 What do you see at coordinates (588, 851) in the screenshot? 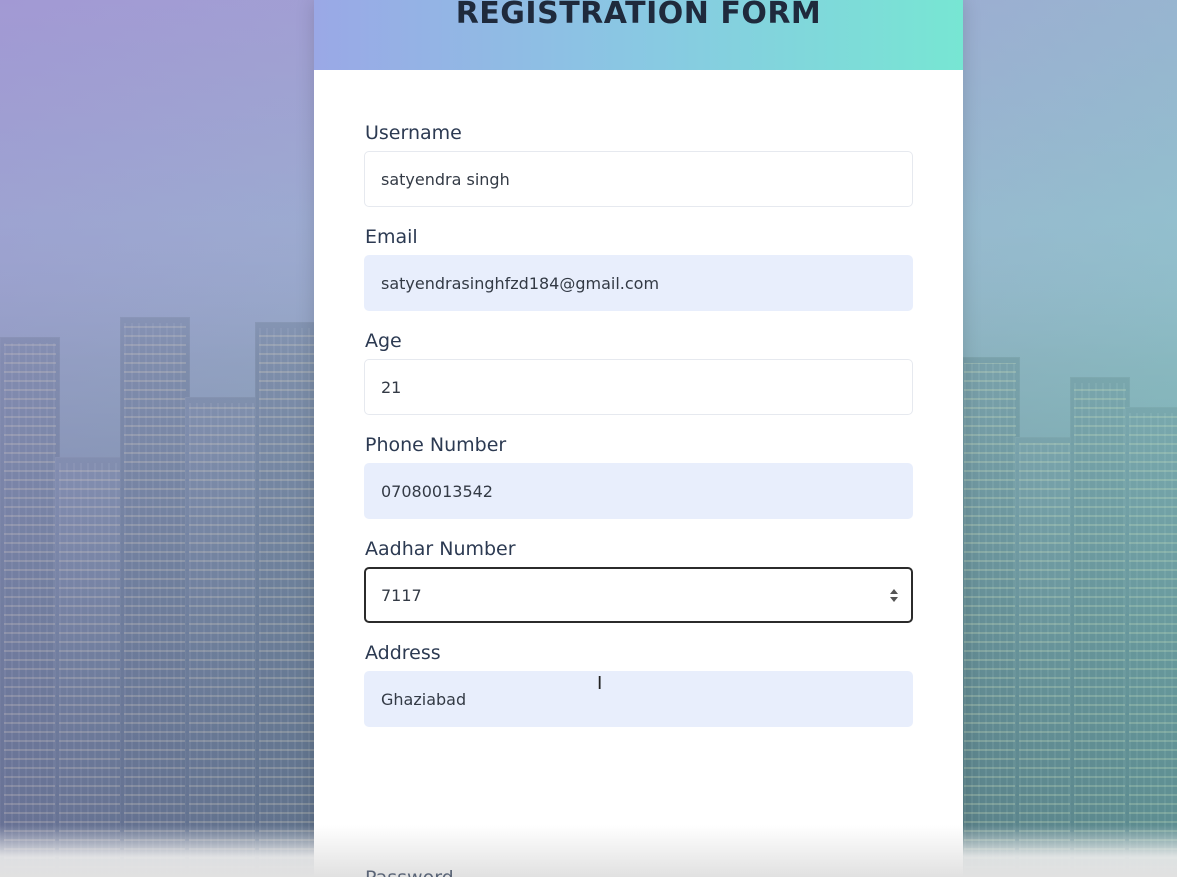
I see `bottom-fade` at bounding box center [588, 851].